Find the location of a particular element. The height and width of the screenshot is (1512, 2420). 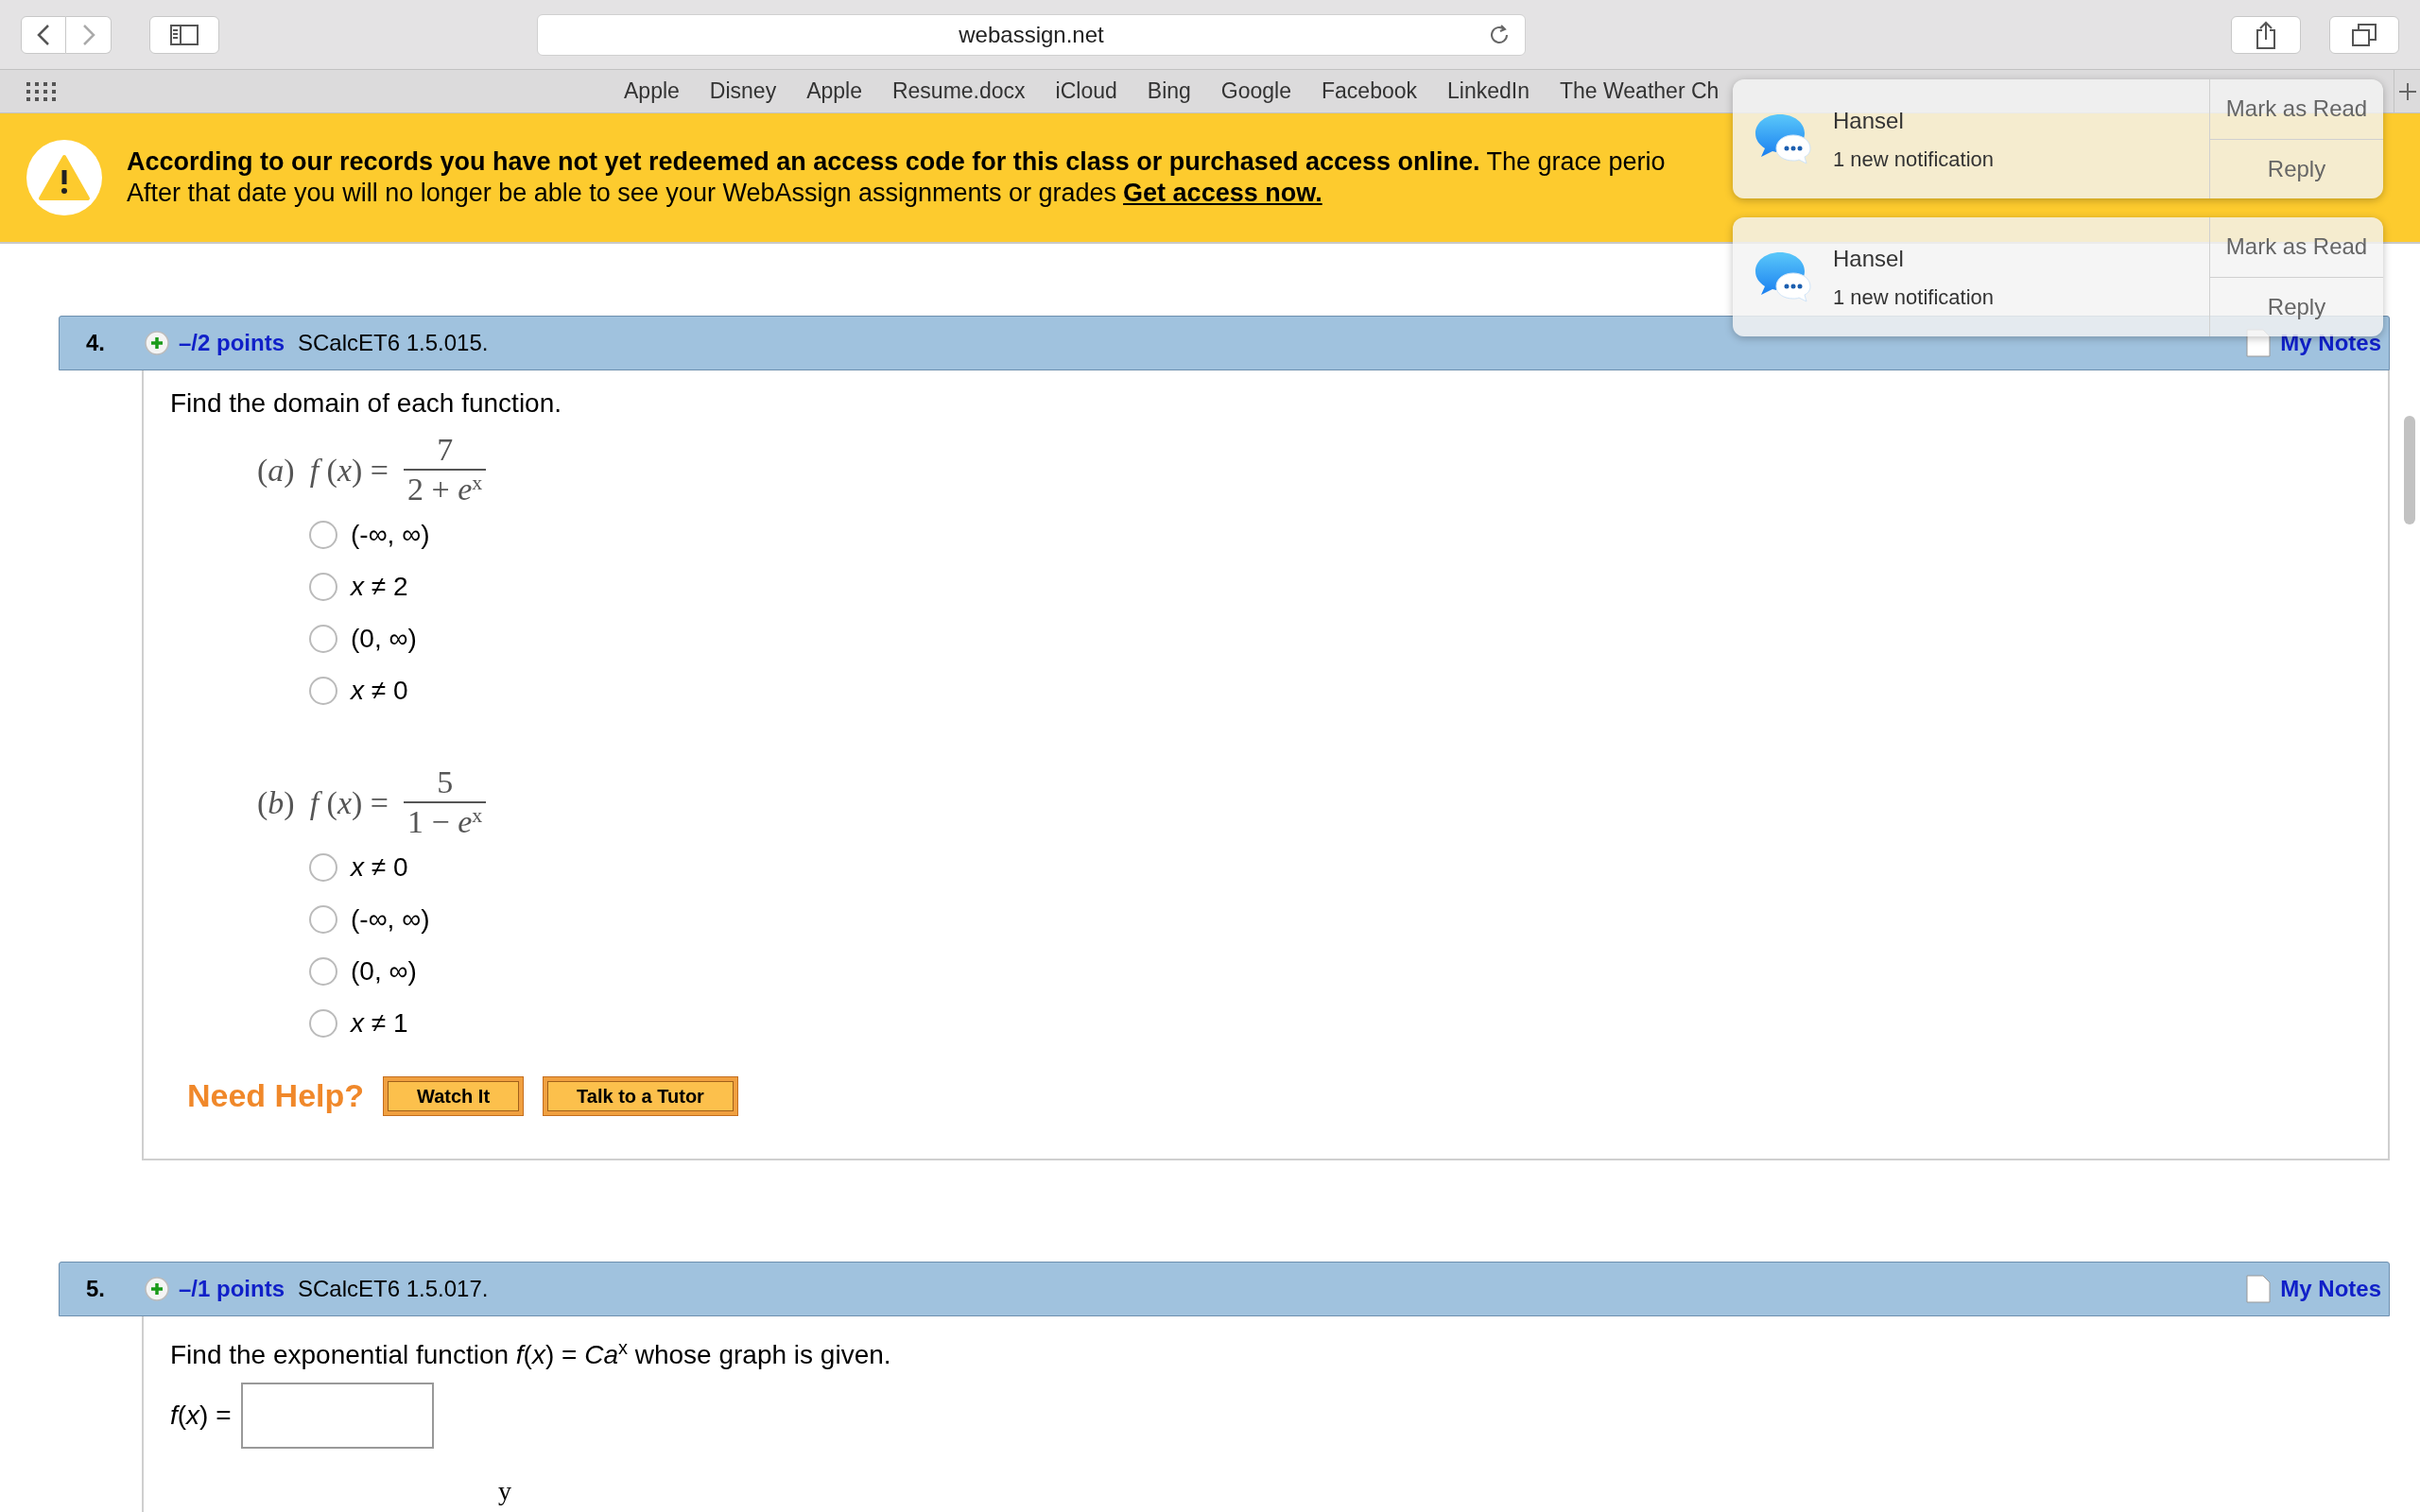

denominator: 1 − e$^{x}$ is located at coordinates (445, 822).